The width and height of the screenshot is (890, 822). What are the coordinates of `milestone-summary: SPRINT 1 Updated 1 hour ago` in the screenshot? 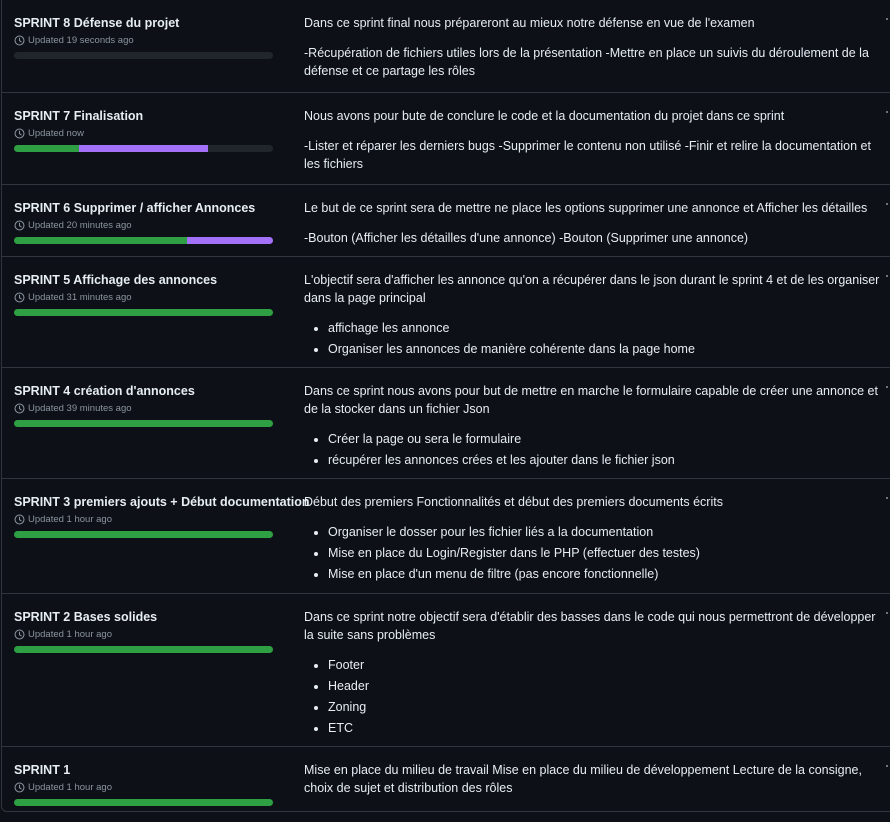 It's located at (159, 784).